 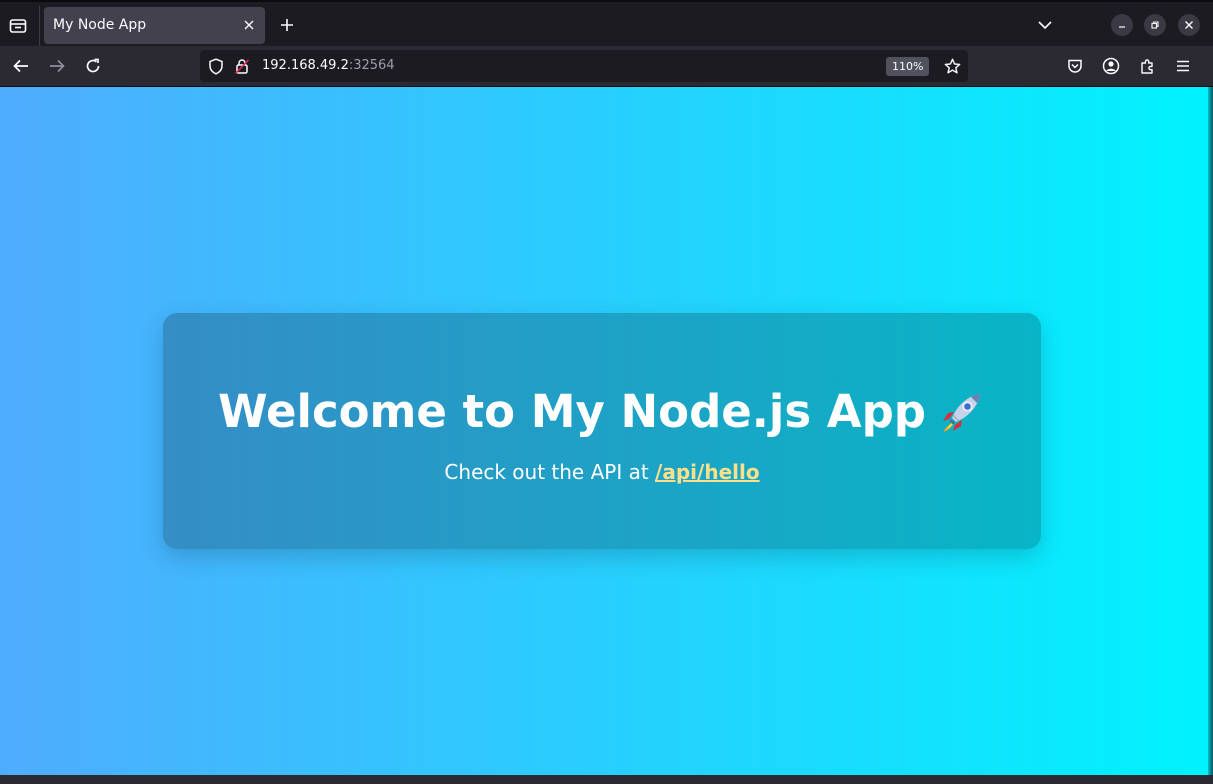 I want to click on api-hint: Check out the API at /api/hello, so click(x=601, y=472).